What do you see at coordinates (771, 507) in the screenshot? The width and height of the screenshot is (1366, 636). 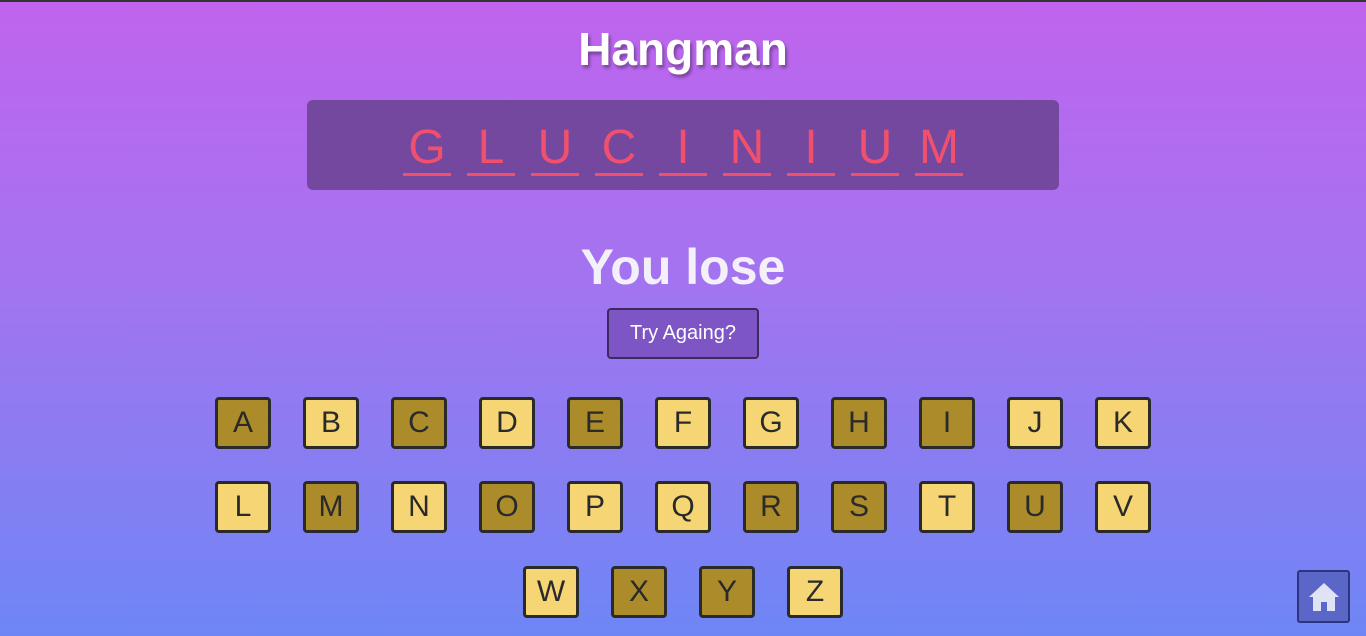 I see `key-r: R` at bounding box center [771, 507].